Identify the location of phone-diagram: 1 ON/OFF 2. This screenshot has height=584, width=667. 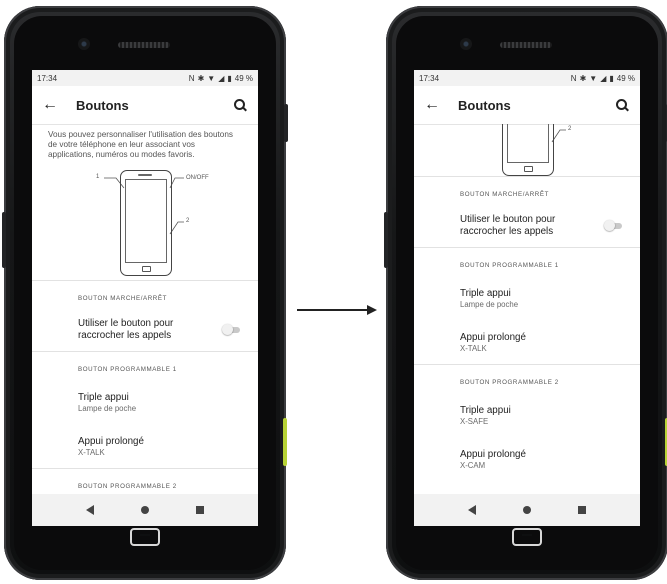
(145, 220).